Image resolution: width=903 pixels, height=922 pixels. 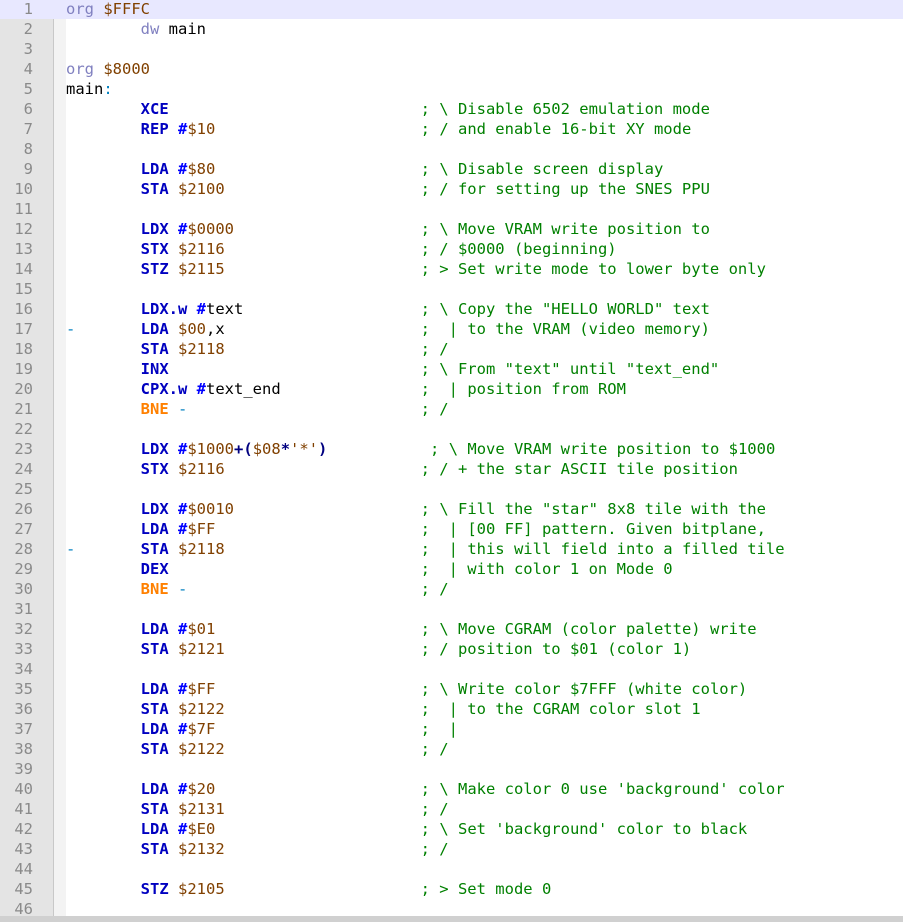 What do you see at coordinates (28, 149) in the screenshot?
I see `line-number: 8` at bounding box center [28, 149].